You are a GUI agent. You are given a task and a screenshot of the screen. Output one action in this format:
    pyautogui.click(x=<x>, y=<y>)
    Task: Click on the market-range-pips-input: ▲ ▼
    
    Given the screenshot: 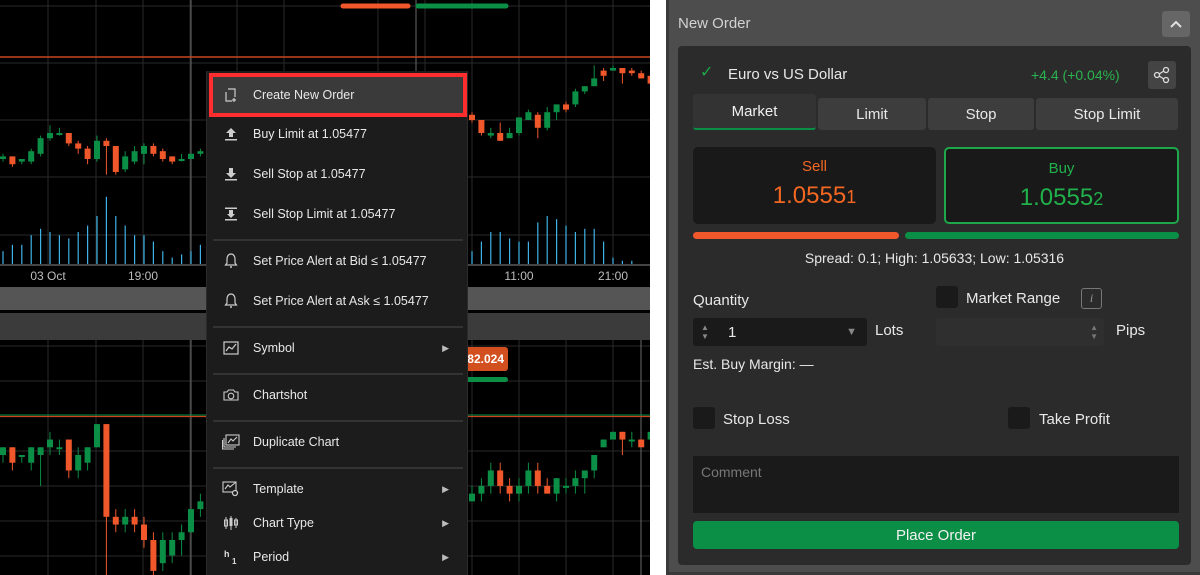 What is the action you would take?
    pyautogui.click(x=1020, y=332)
    